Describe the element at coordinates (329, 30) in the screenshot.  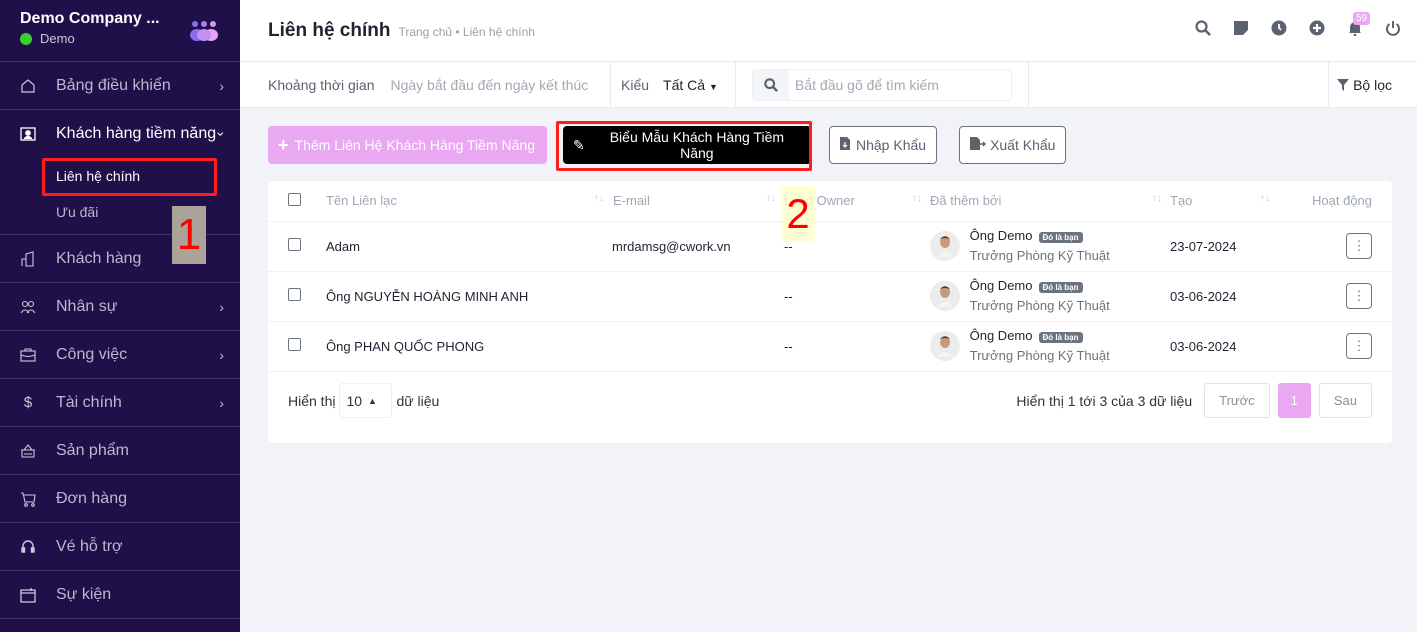
I see `page-title: Liên hệ chính` at that location.